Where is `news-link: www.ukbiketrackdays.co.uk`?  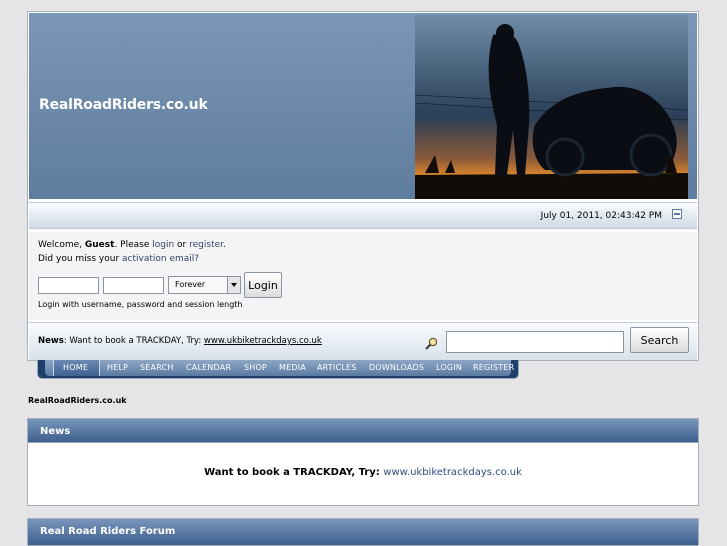
news-link: www.ukbiketrackdays.co.uk is located at coordinates (263, 341).